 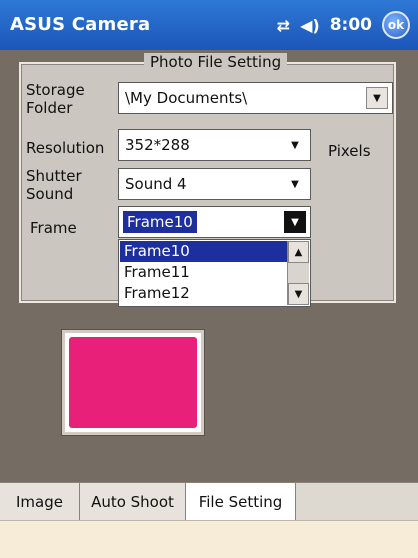 What do you see at coordinates (157, 145) in the screenshot?
I see `resolution-value: 352*288` at bounding box center [157, 145].